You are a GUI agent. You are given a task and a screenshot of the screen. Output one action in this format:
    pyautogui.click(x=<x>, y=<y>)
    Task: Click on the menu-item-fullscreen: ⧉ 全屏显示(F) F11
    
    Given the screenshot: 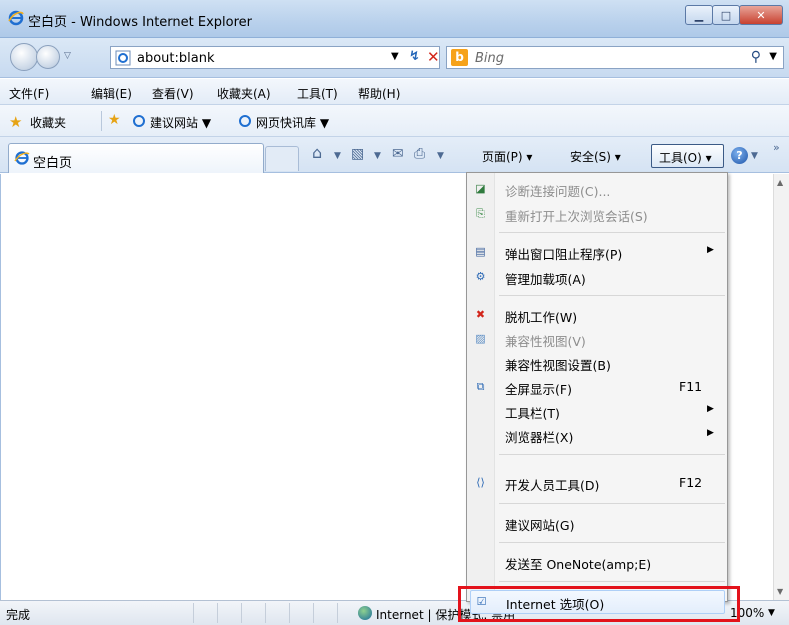 What is the action you would take?
    pyautogui.click(x=597, y=387)
    